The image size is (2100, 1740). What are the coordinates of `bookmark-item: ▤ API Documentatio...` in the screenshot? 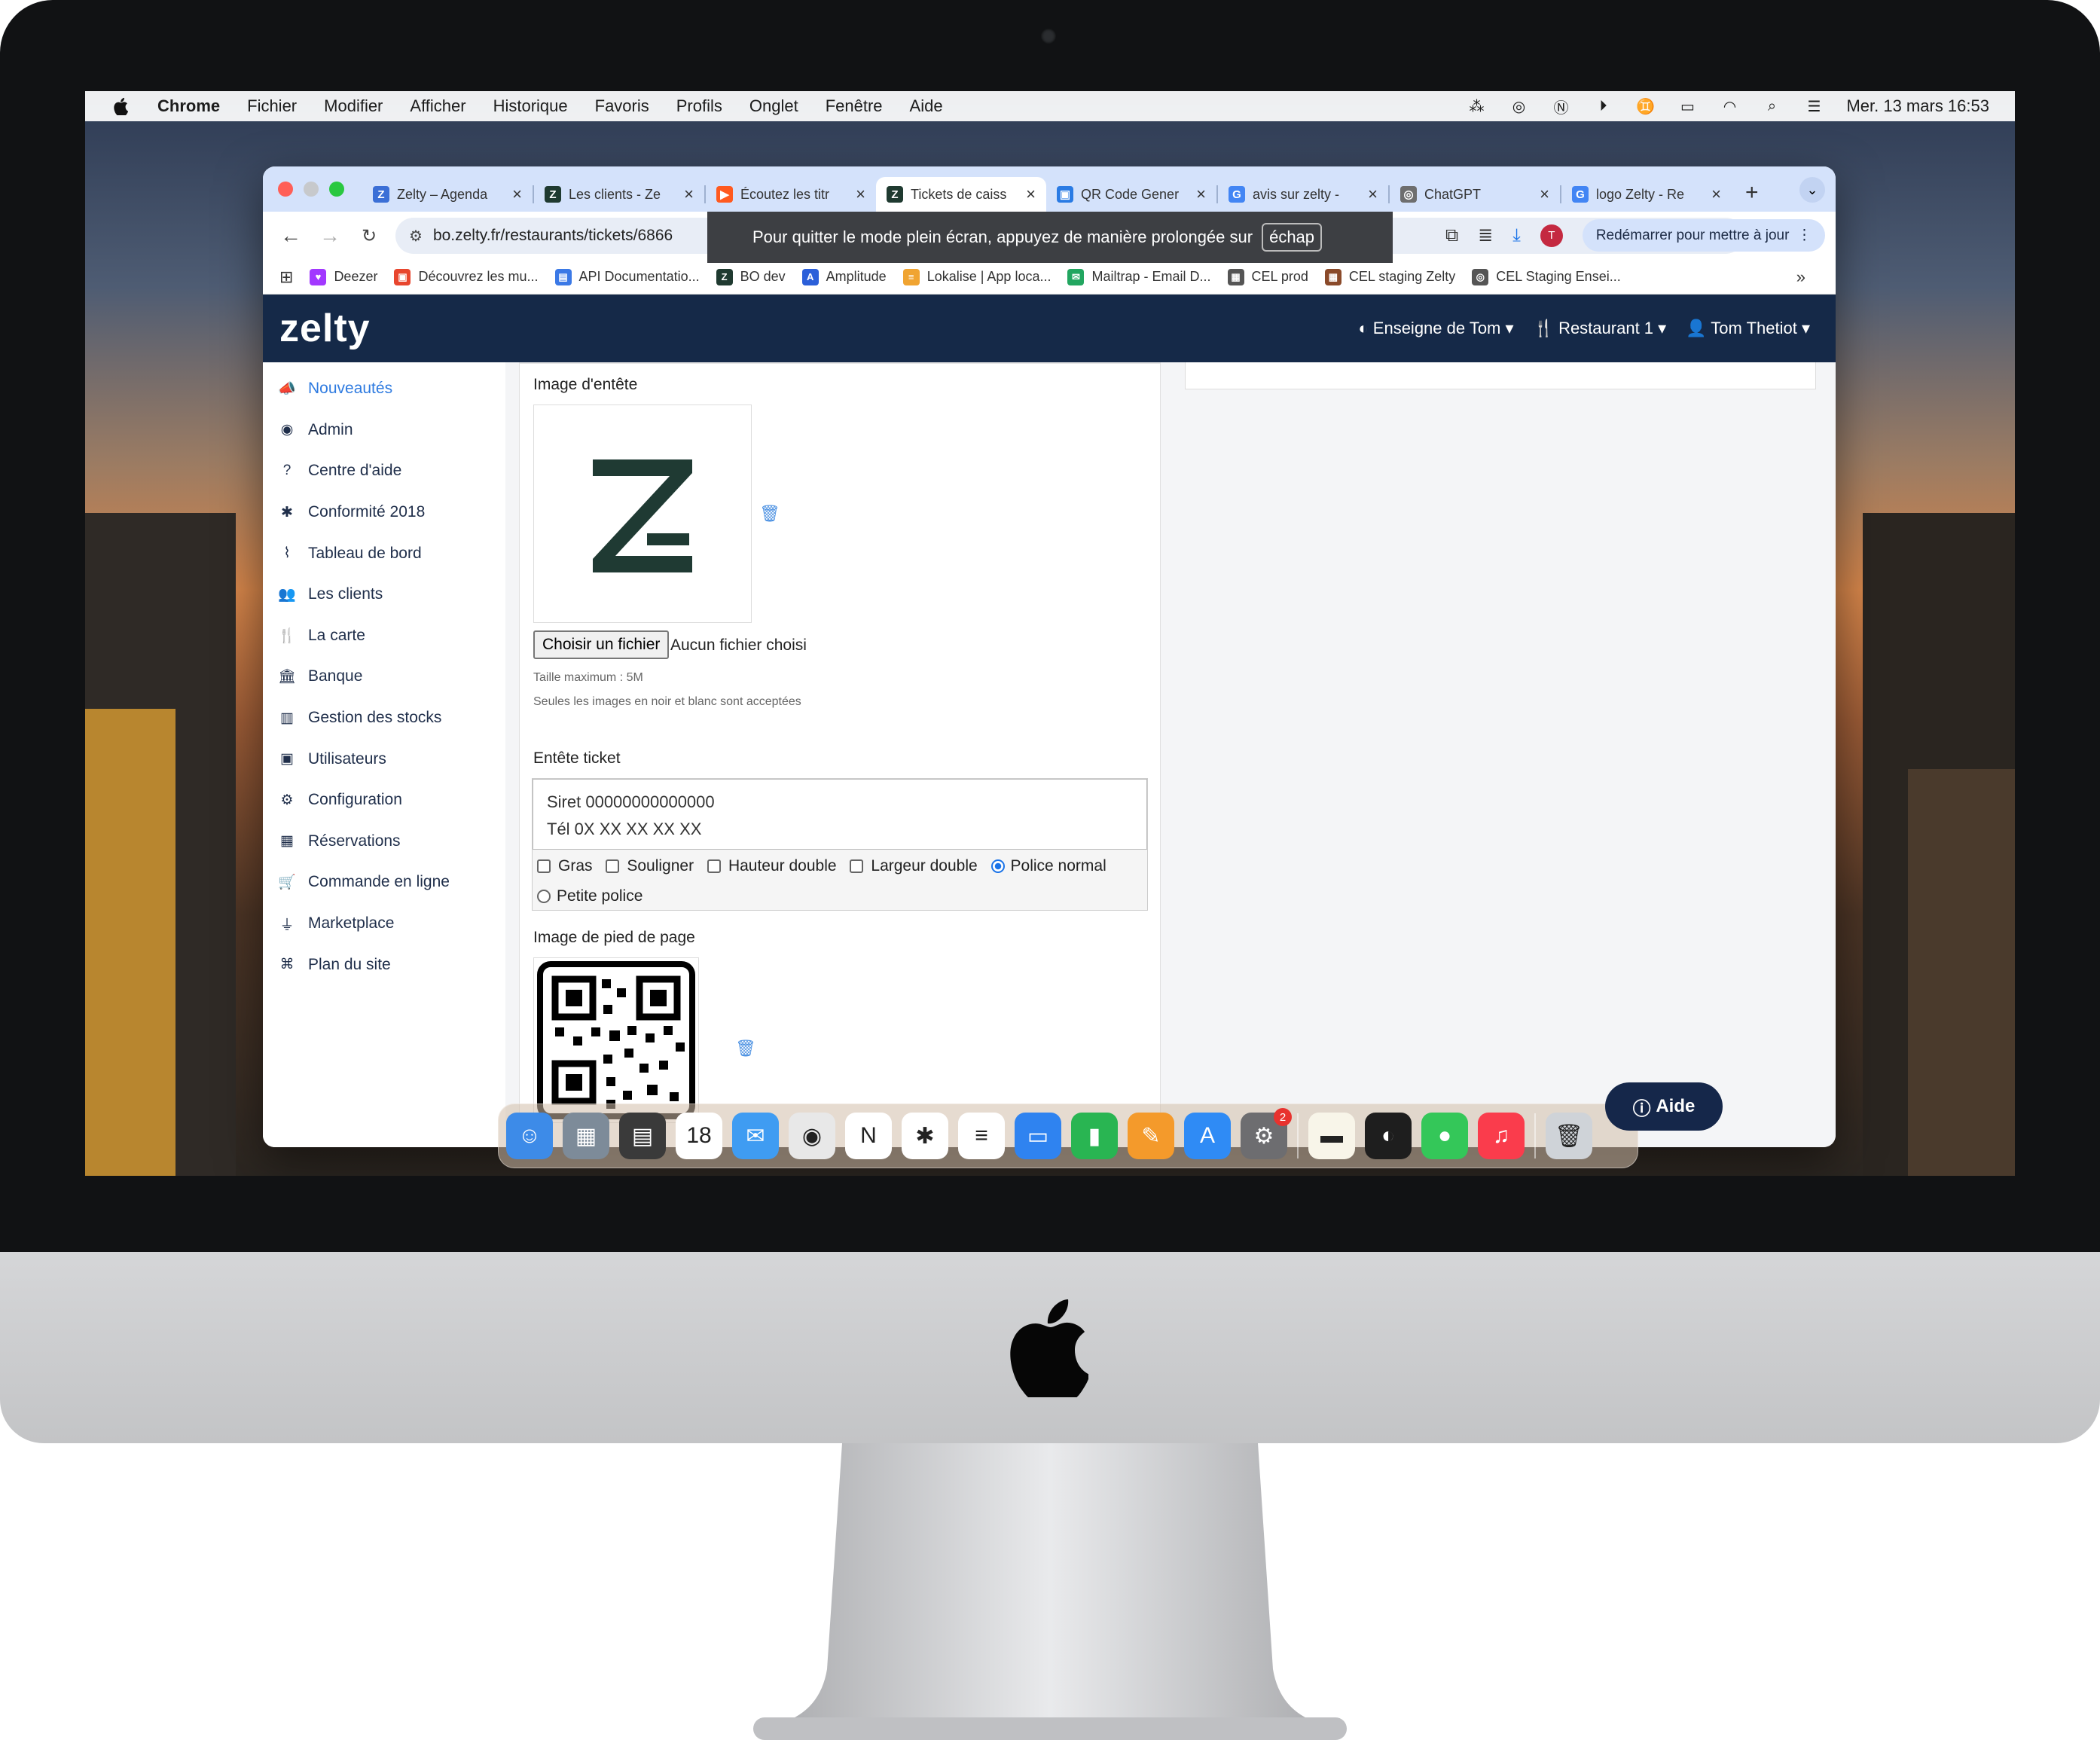 It's located at (627, 276).